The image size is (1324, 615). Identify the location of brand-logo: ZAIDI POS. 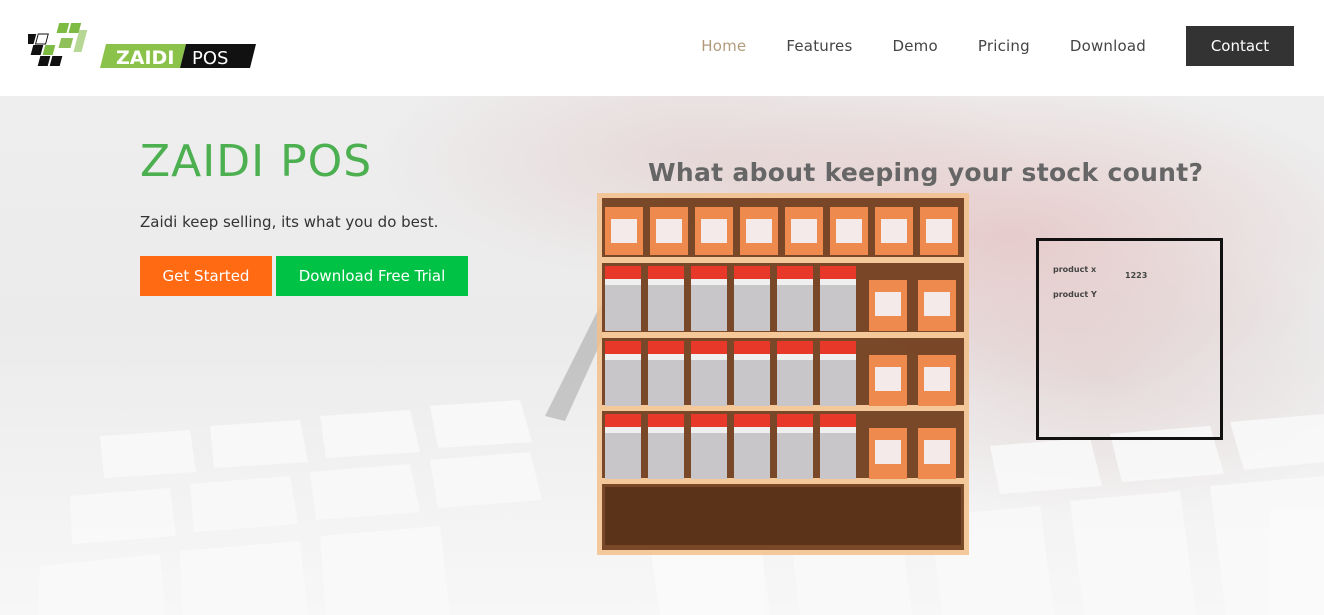
(140, 46).